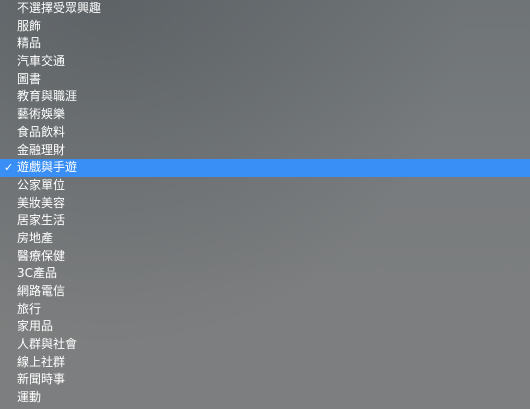  Describe the element at coordinates (265, 363) in the screenshot. I see `dropdown-option: 線上社群` at that location.